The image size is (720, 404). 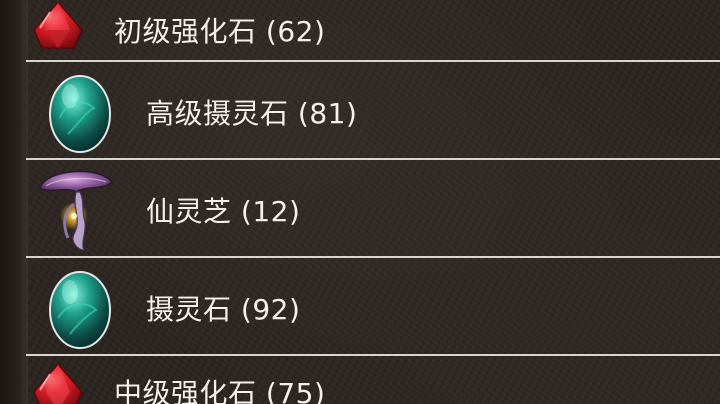 I want to click on item-label: 仙灵芝 (12), so click(x=223, y=211).